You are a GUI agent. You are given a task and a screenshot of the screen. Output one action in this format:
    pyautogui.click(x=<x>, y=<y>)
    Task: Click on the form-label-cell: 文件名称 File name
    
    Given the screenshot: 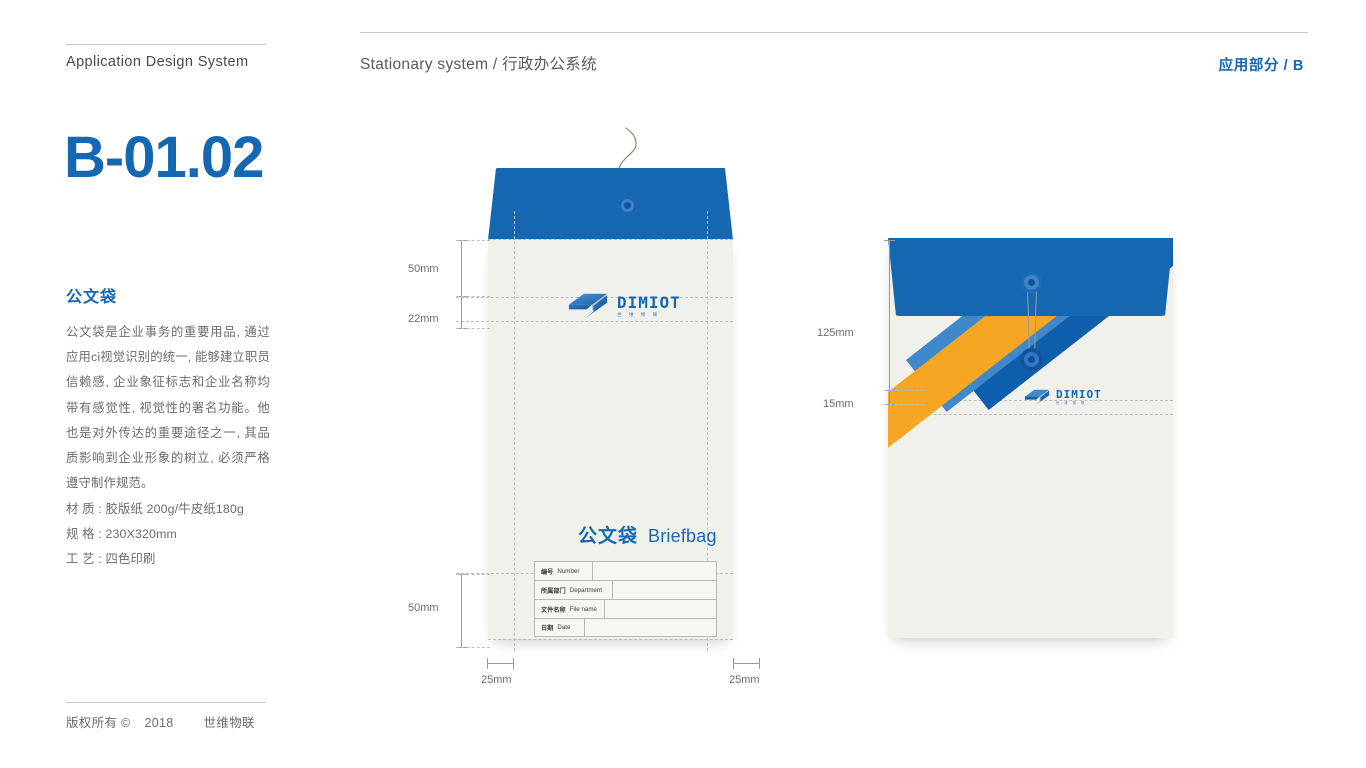 What is the action you would take?
    pyautogui.click(x=570, y=609)
    